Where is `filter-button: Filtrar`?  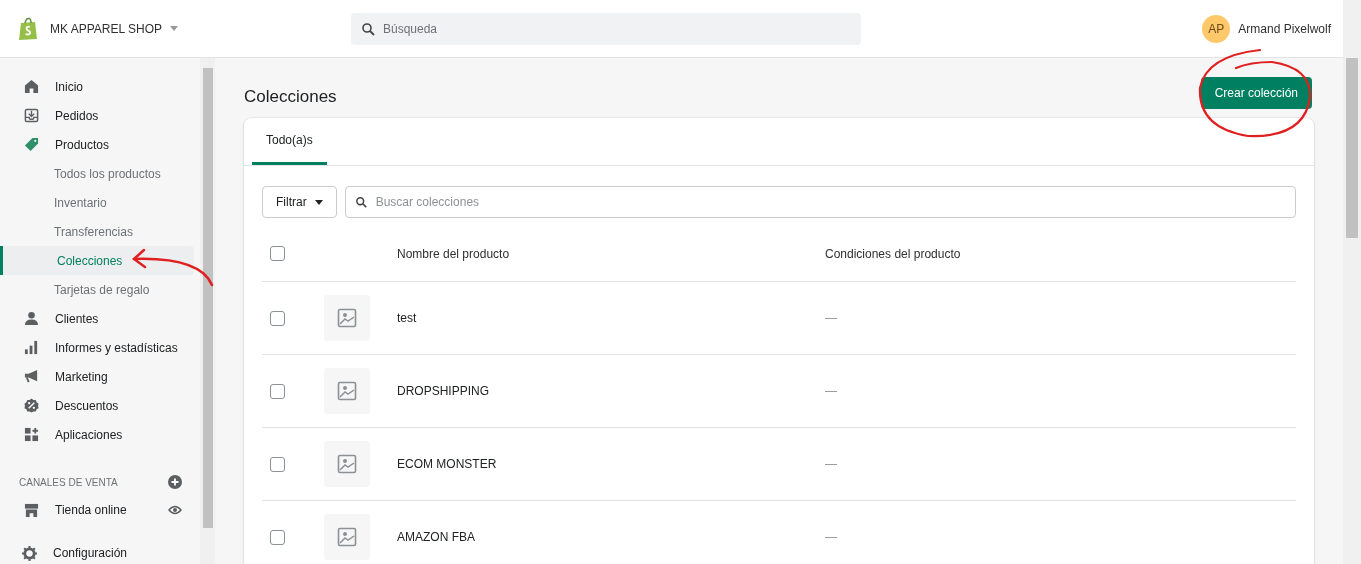
filter-button: Filtrar is located at coordinates (299, 202).